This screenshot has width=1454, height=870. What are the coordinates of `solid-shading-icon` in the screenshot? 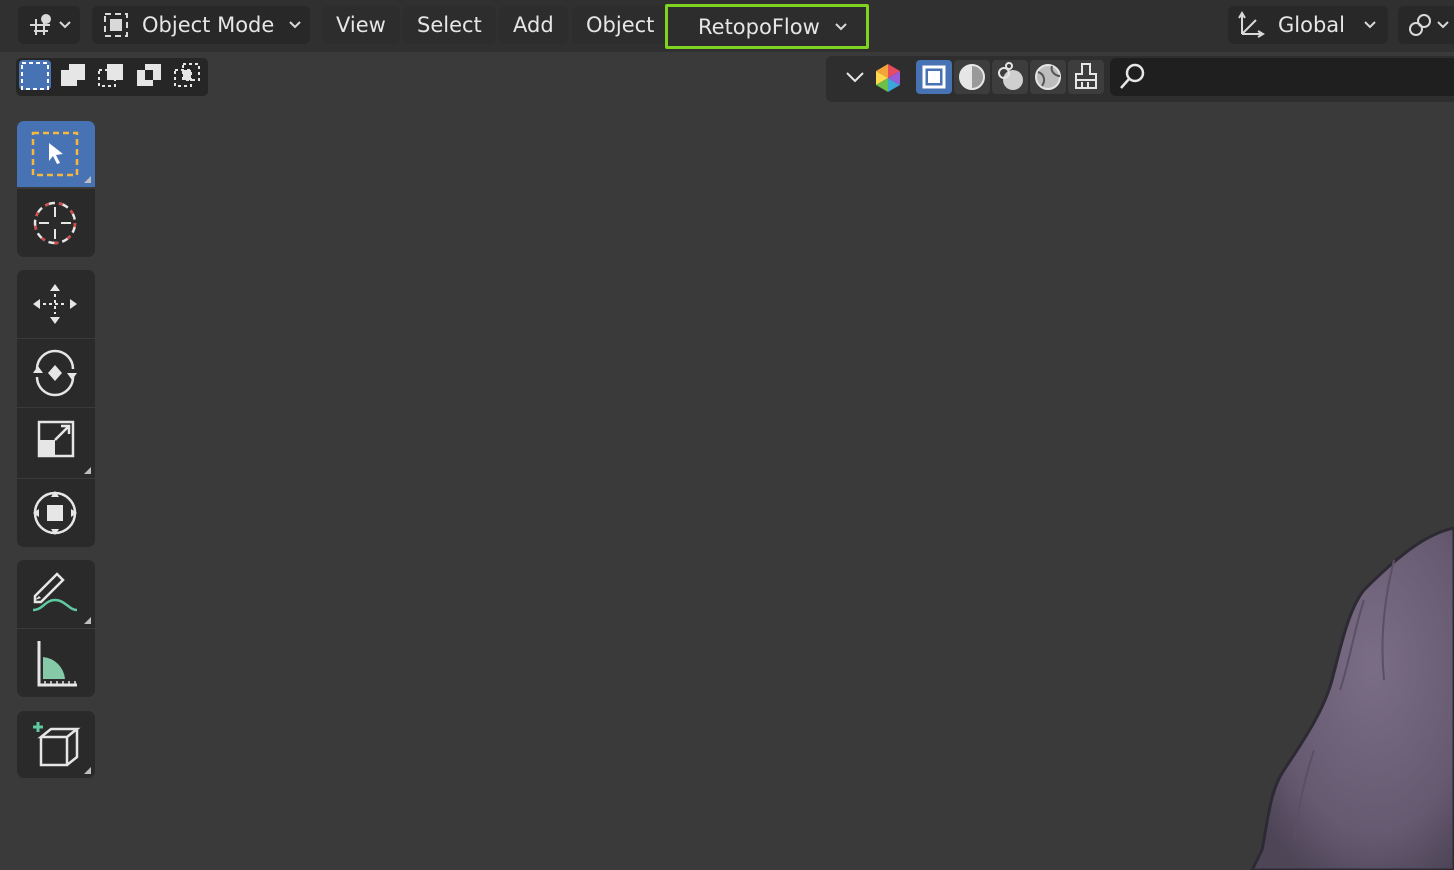 It's located at (972, 77).